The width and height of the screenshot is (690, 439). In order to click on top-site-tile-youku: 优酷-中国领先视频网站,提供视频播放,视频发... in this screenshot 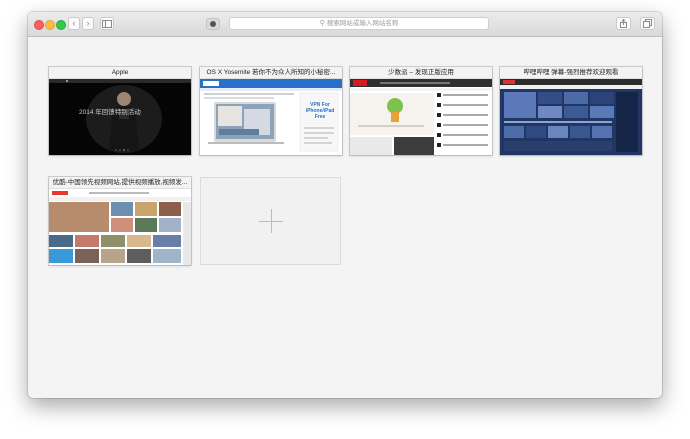, I will do `click(120, 221)`.